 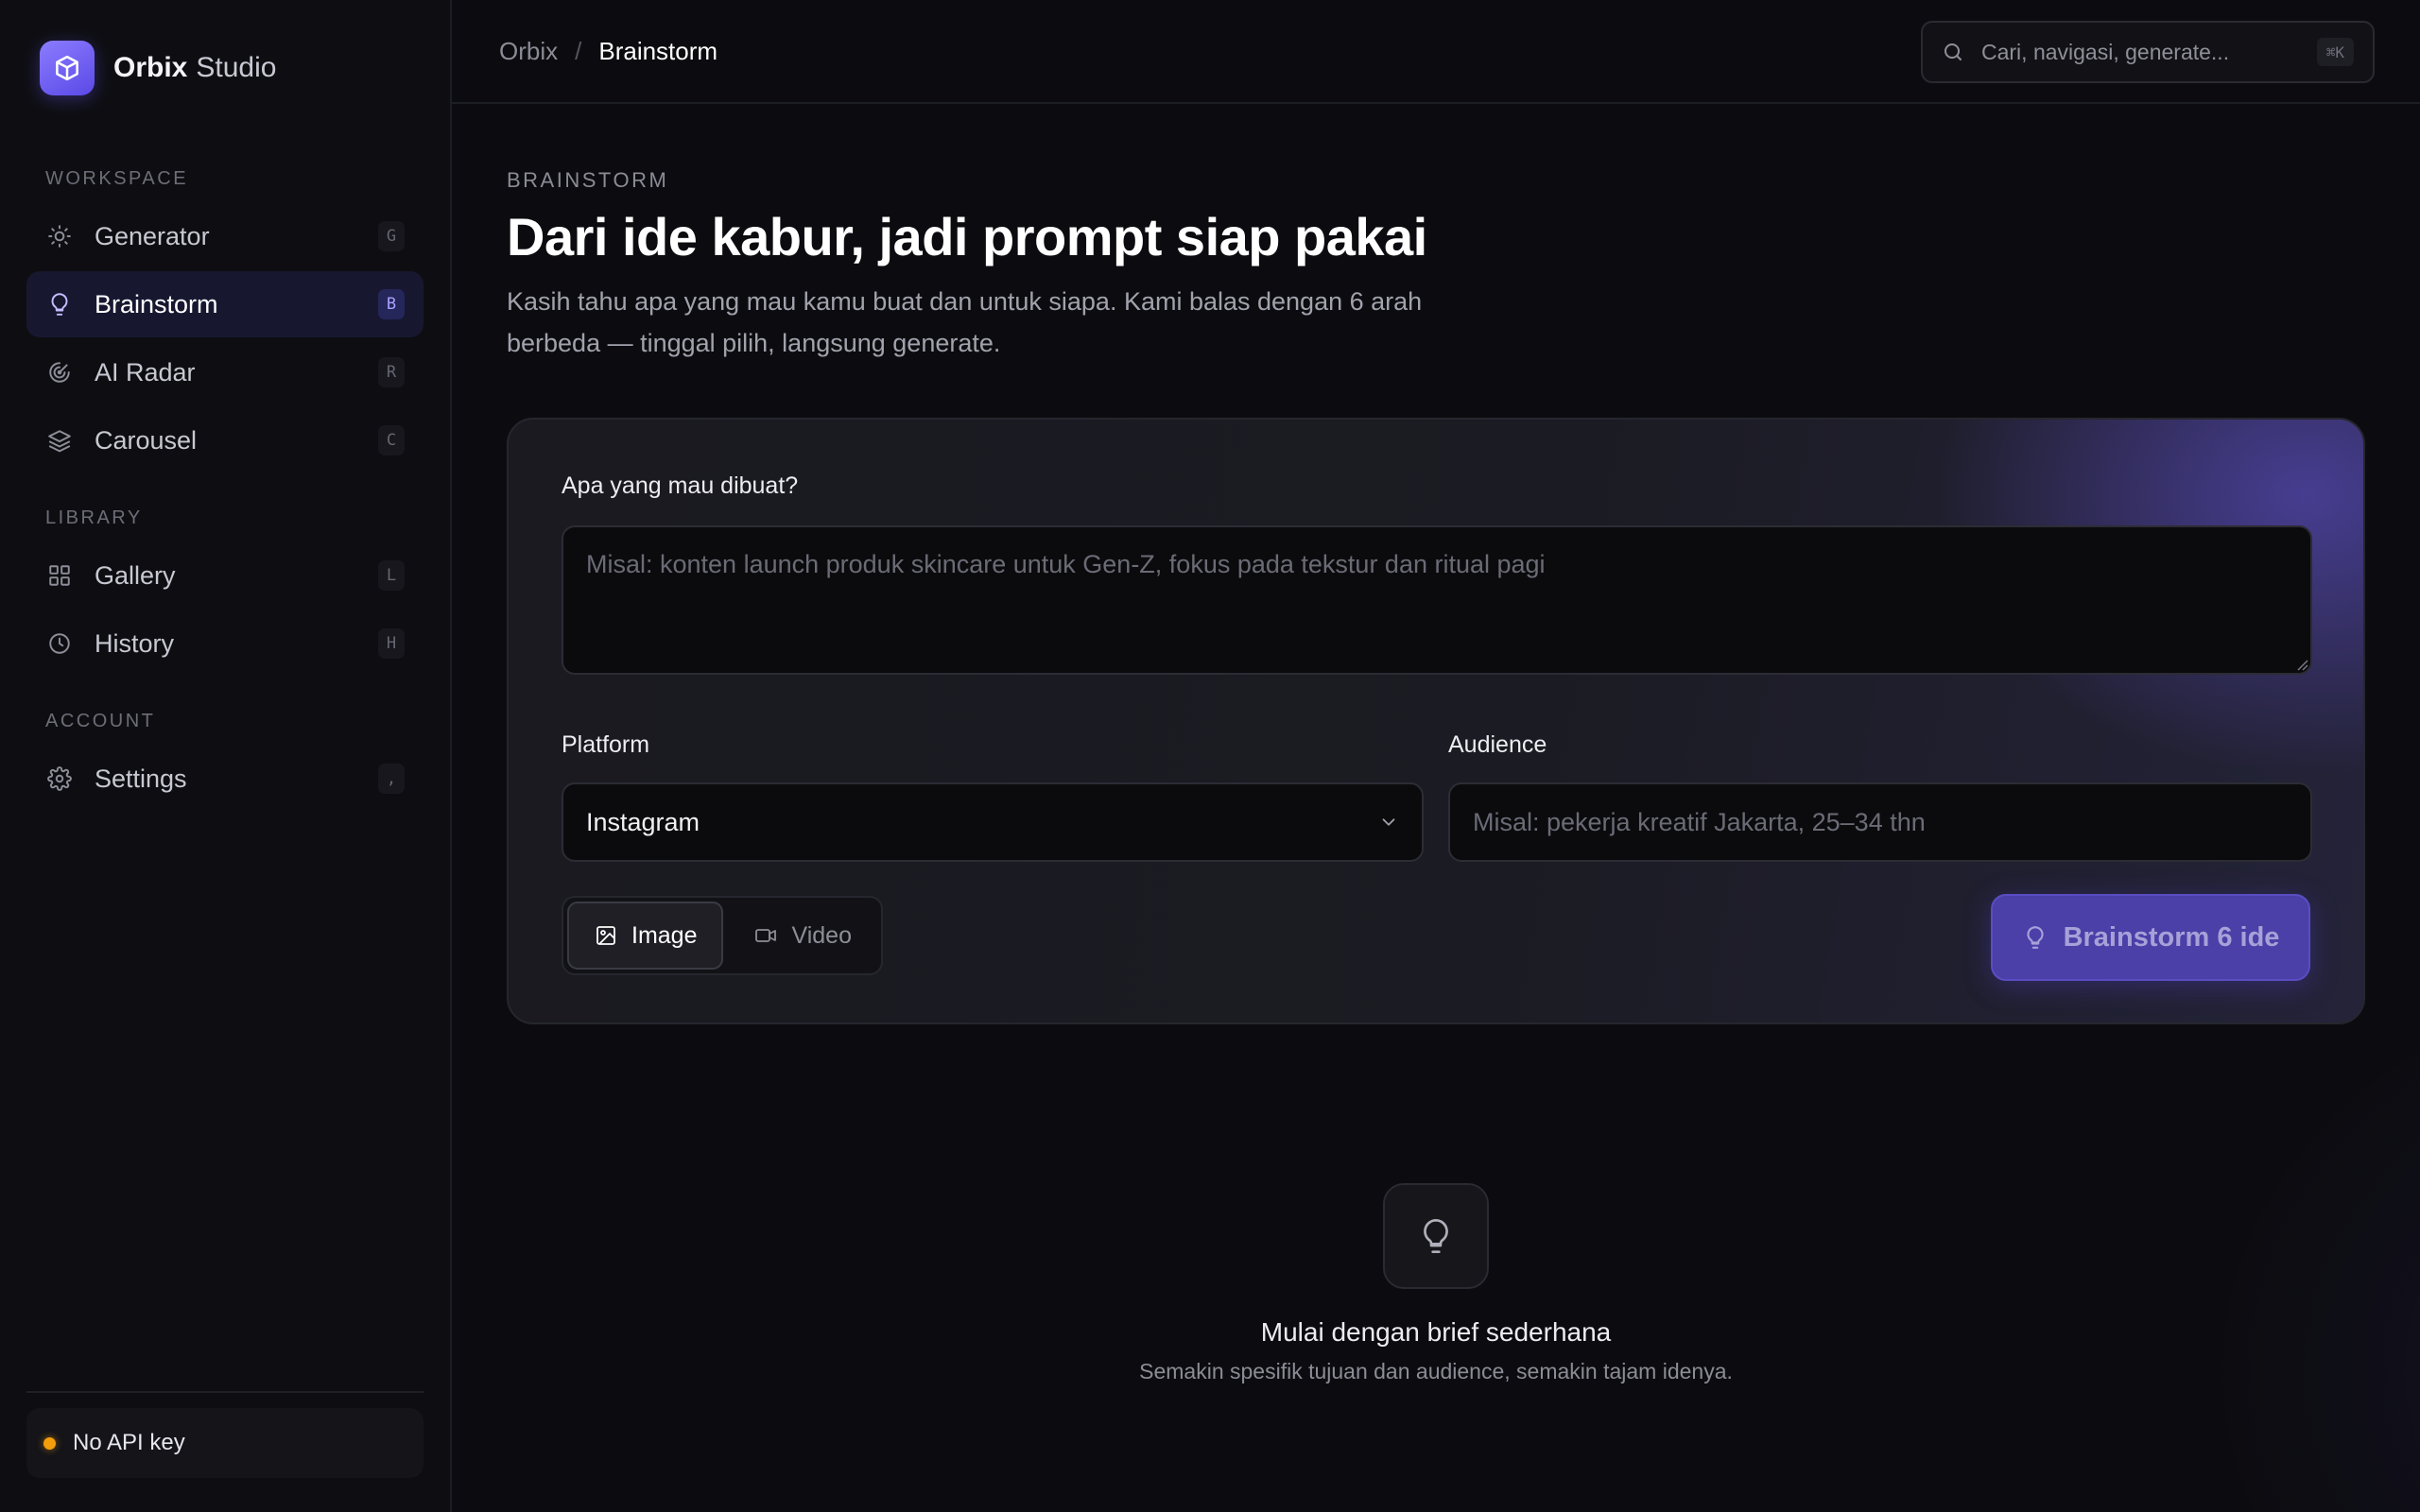 I want to click on shortcut-badge: H, so click(x=391, y=643).